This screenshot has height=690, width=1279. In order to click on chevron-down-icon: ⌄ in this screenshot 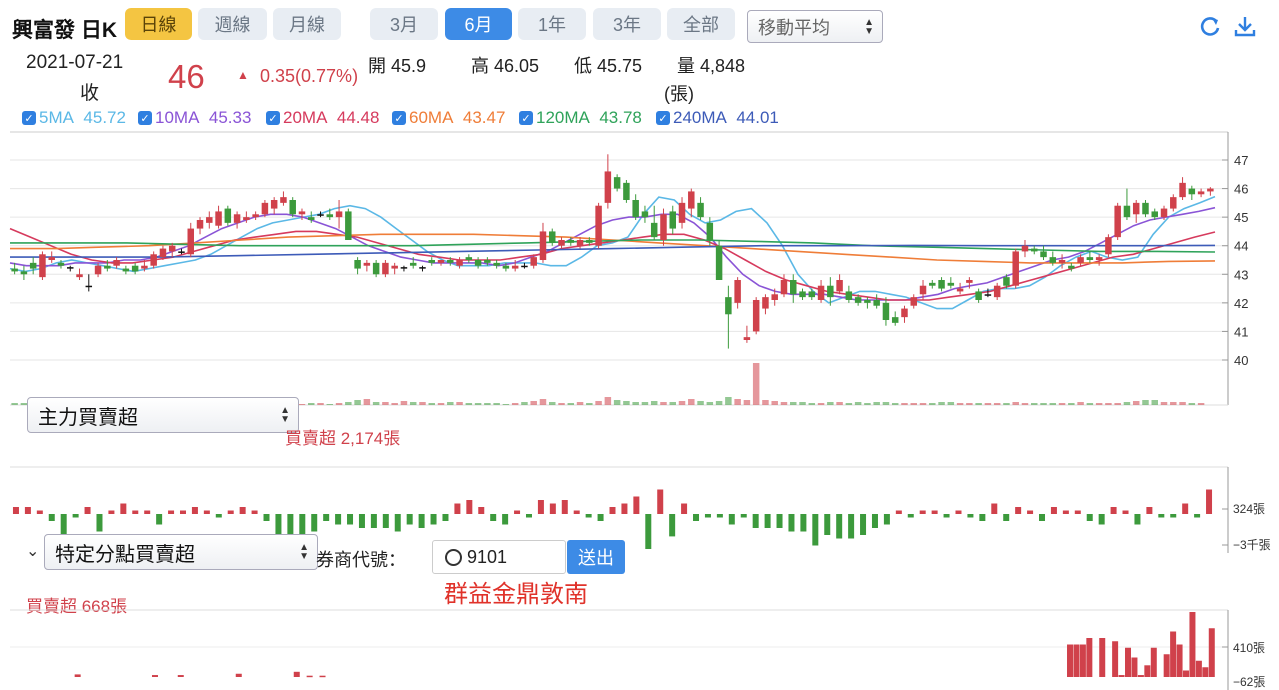, I will do `click(32, 551)`.